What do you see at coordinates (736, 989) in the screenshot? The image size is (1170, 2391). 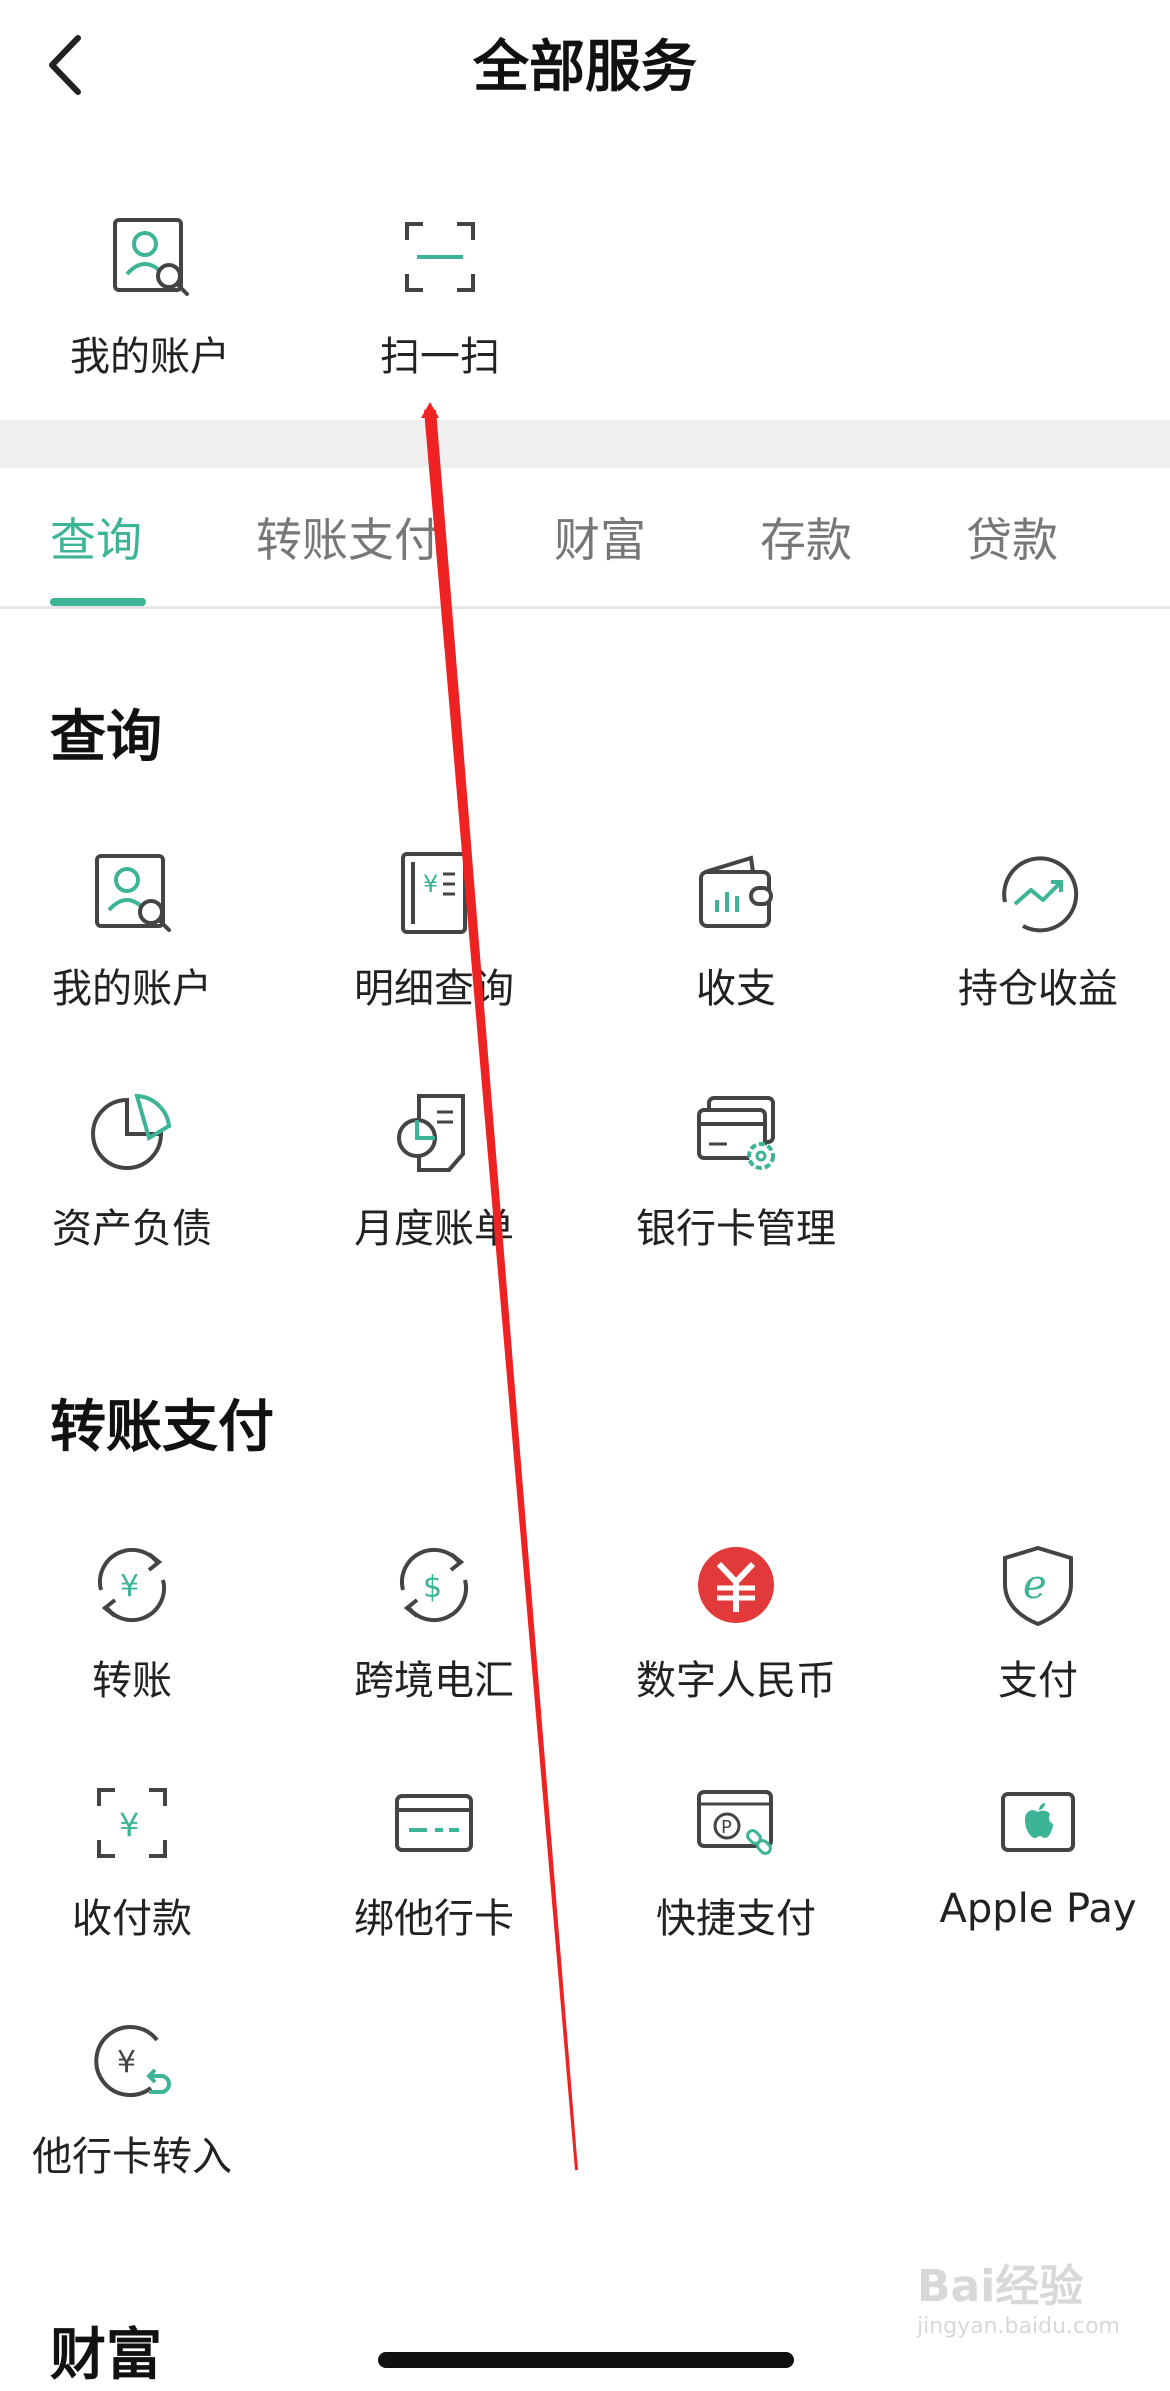 I see `item-label: 收支` at bounding box center [736, 989].